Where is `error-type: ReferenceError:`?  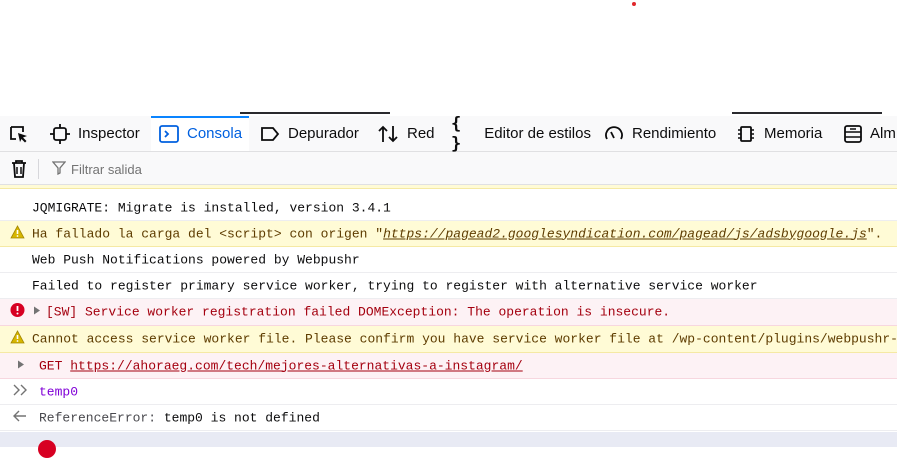 error-type: ReferenceError: is located at coordinates (98, 417).